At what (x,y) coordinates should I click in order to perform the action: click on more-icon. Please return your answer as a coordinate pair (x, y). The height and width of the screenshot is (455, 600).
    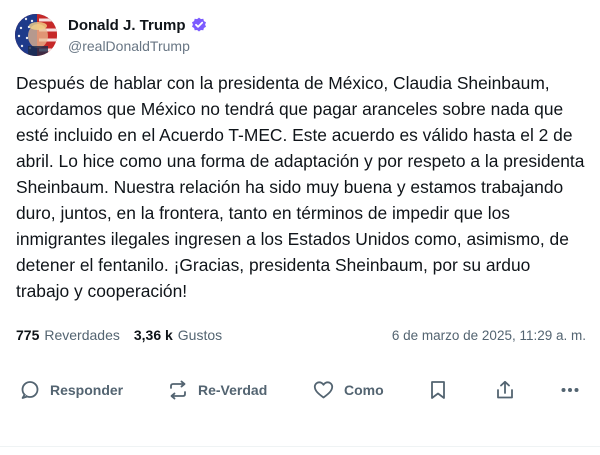
    Looking at the image, I should click on (570, 390).